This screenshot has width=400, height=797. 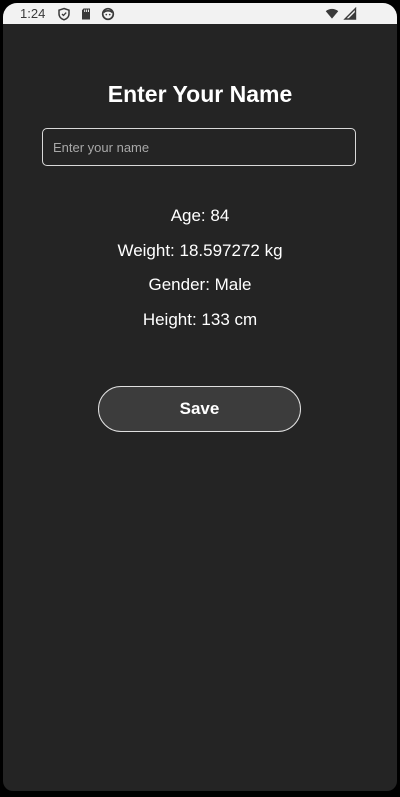 I want to click on height-text: Height: 133 cm, so click(x=200, y=319).